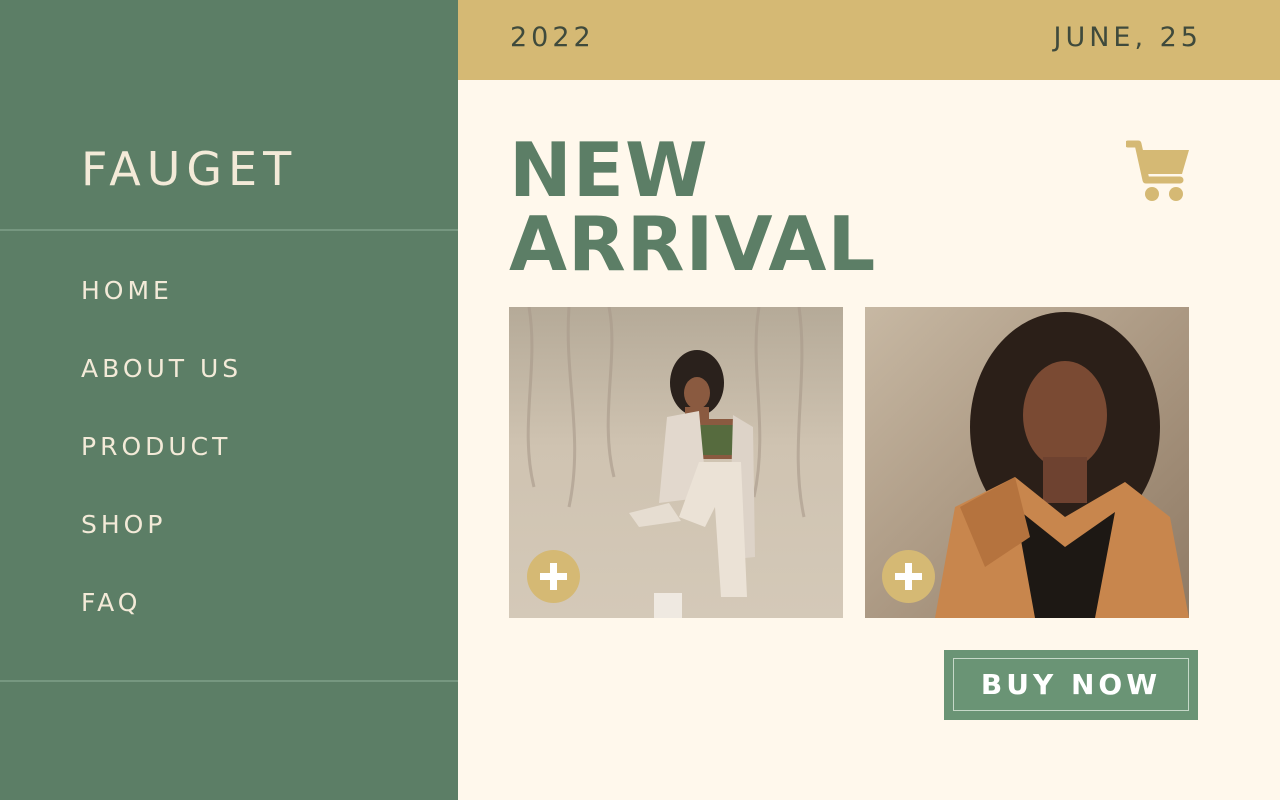  Describe the element at coordinates (908, 576) in the screenshot. I see `add-product-2-button` at that location.